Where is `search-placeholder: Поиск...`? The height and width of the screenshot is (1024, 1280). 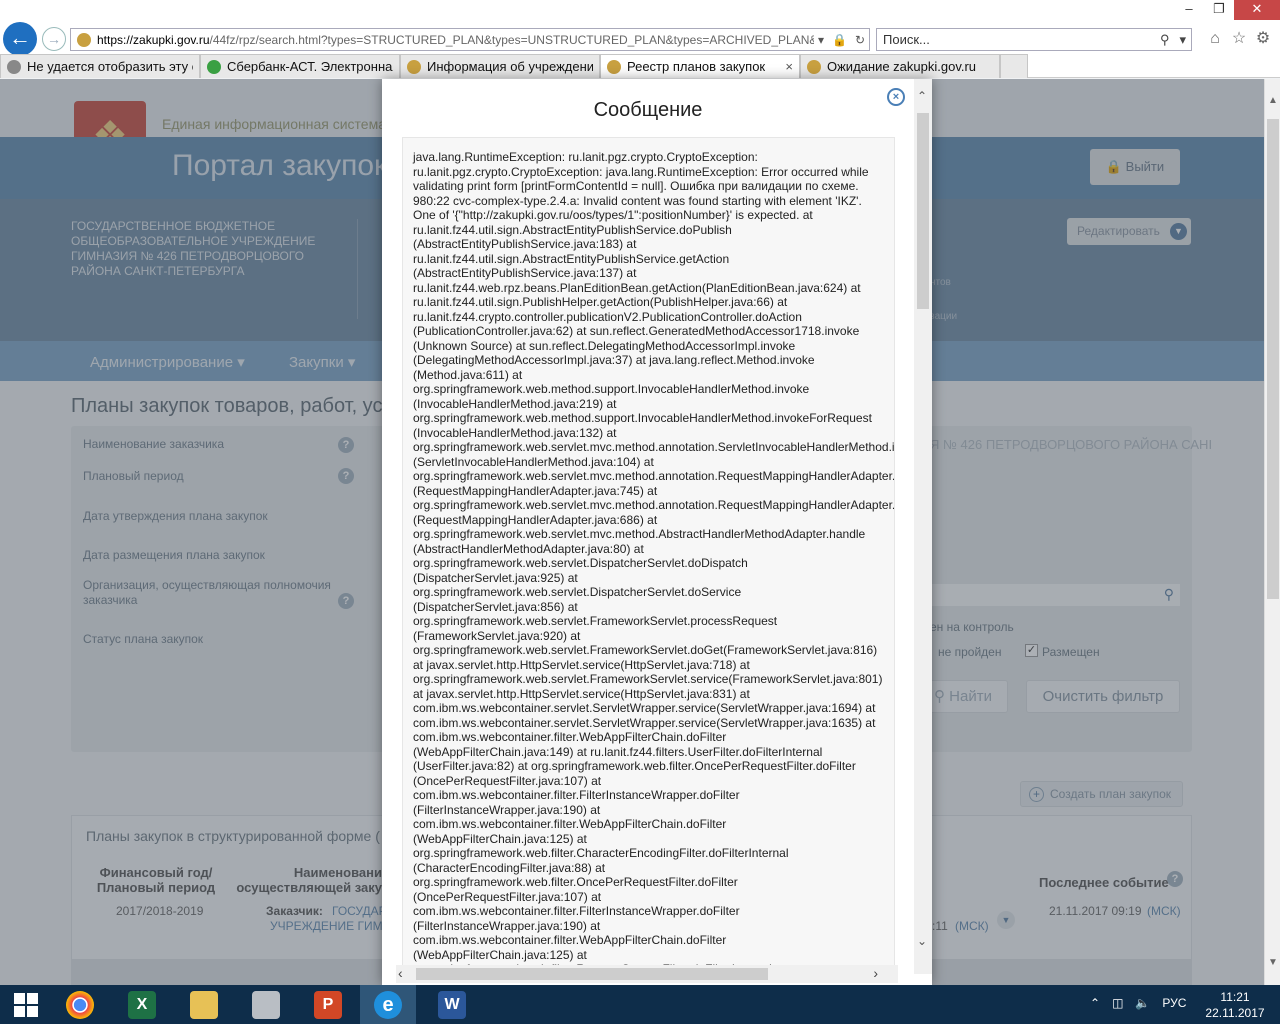
search-placeholder: Поиск... is located at coordinates (906, 39).